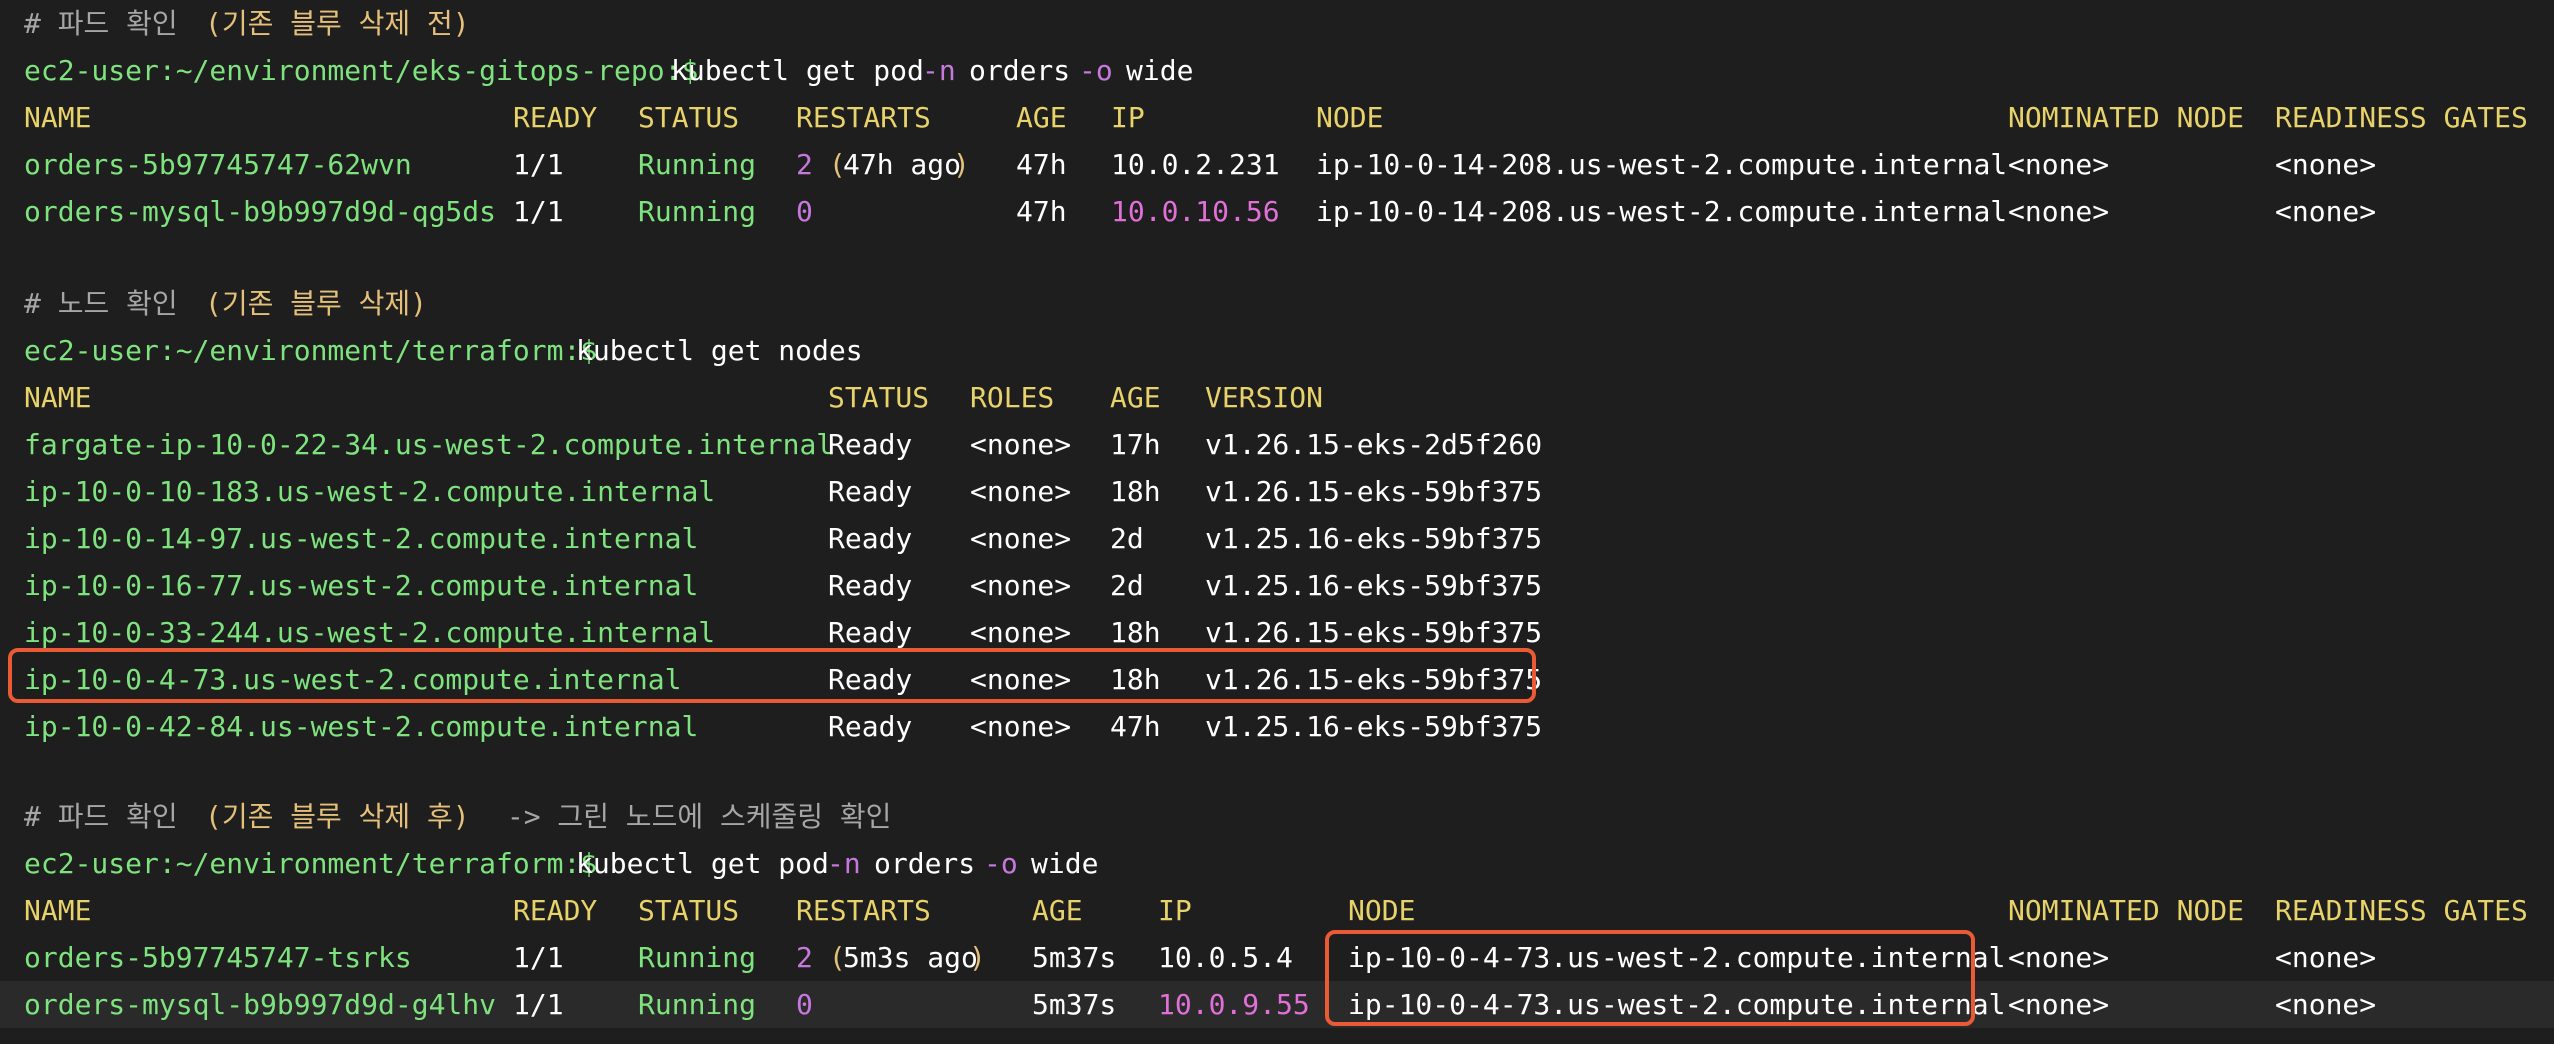  I want to click on pod-name: orders-5b97745747-62wvn, so click(218, 164).